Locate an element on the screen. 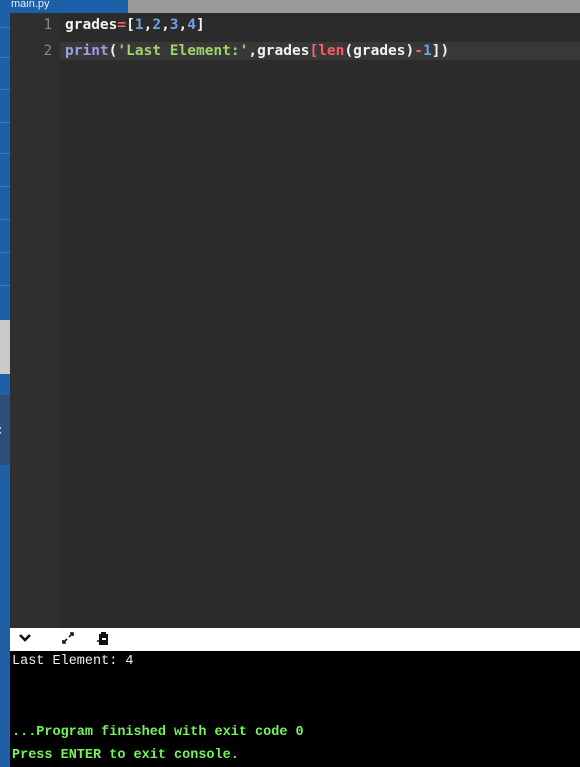 The image size is (580, 767). sidebar-gray-block is located at coordinates (5, 347).